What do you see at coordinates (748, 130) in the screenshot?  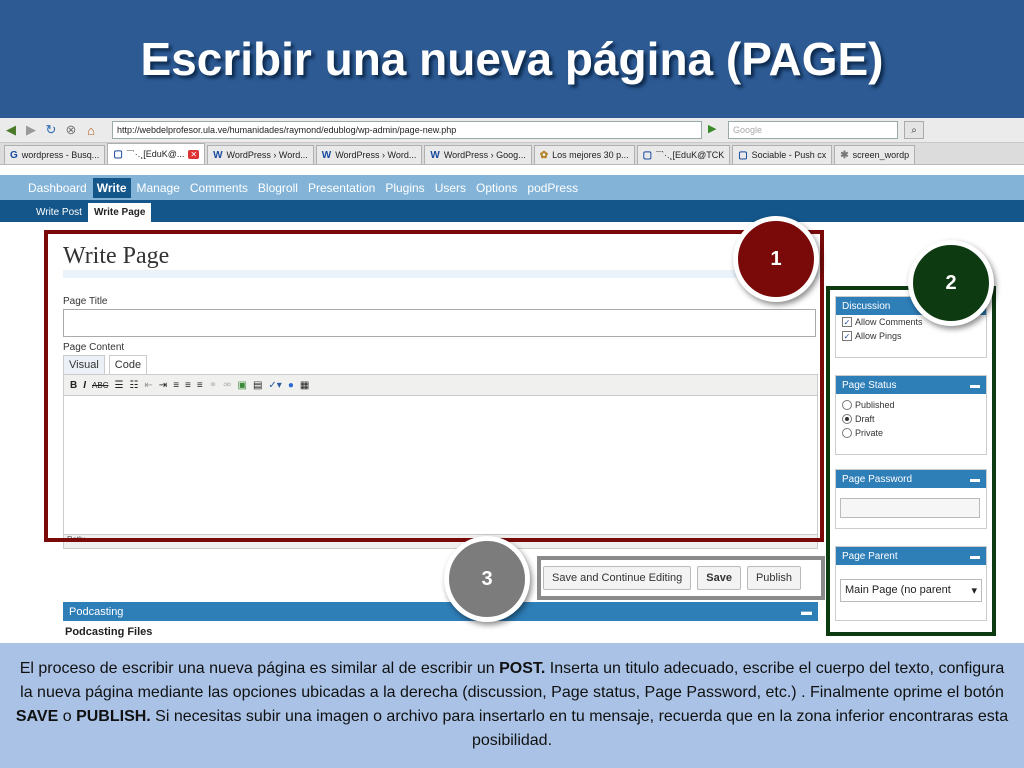 I see `search-placeholder: Google` at bounding box center [748, 130].